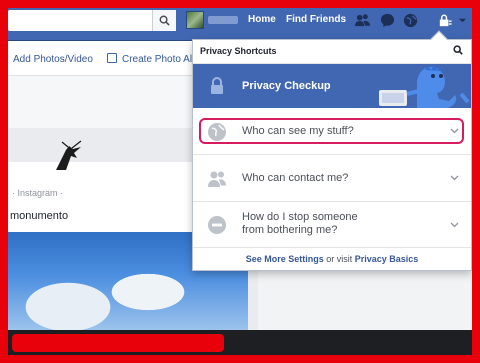 This screenshot has height=363, width=480. What do you see at coordinates (262, 19) in the screenshot?
I see `home-link: Home` at bounding box center [262, 19].